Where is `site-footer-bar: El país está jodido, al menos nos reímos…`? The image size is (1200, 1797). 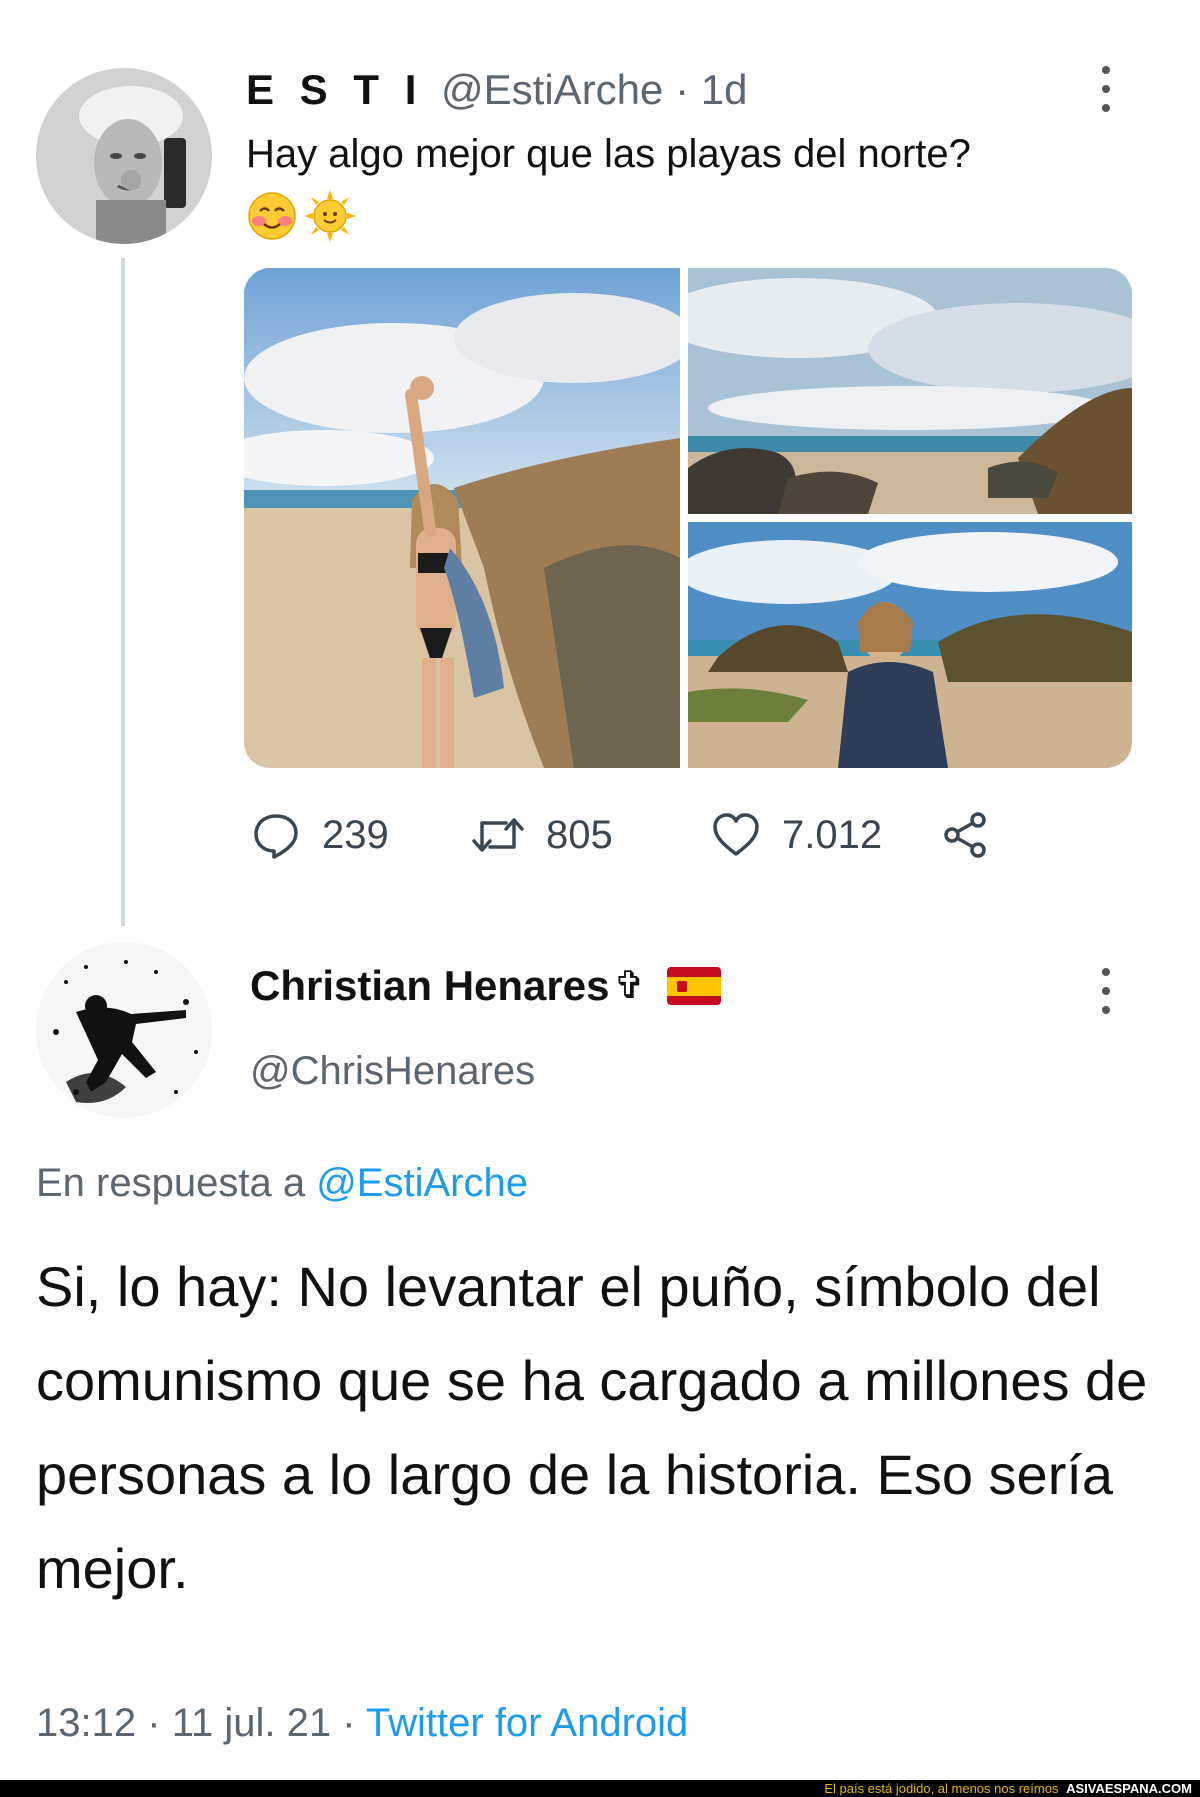 site-footer-bar: El país está jodido, al menos nos reímos… is located at coordinates (600, 1788).